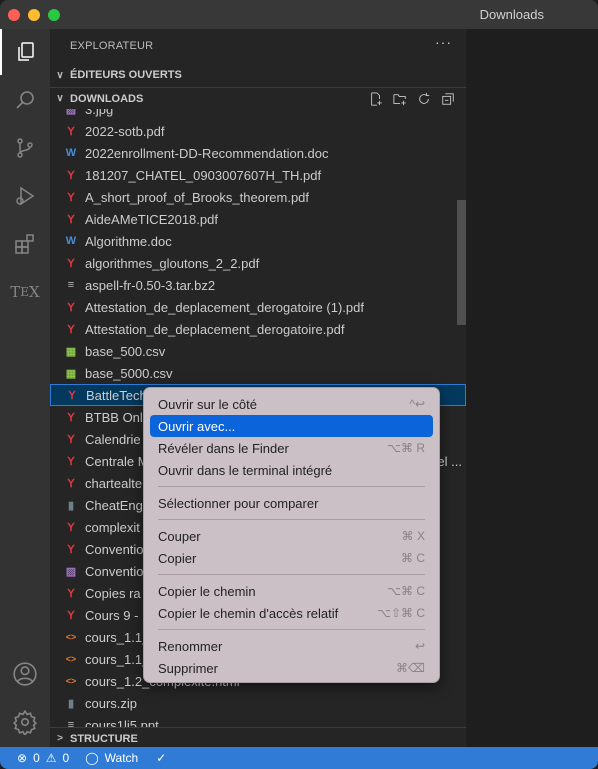 The width and height of the screenshot is (598, 769). What do you see at coordinates (291, 668) in the screenshot?
I see `menu-item: Supprimer ⌘⌫` at bounding box center [291, 668].